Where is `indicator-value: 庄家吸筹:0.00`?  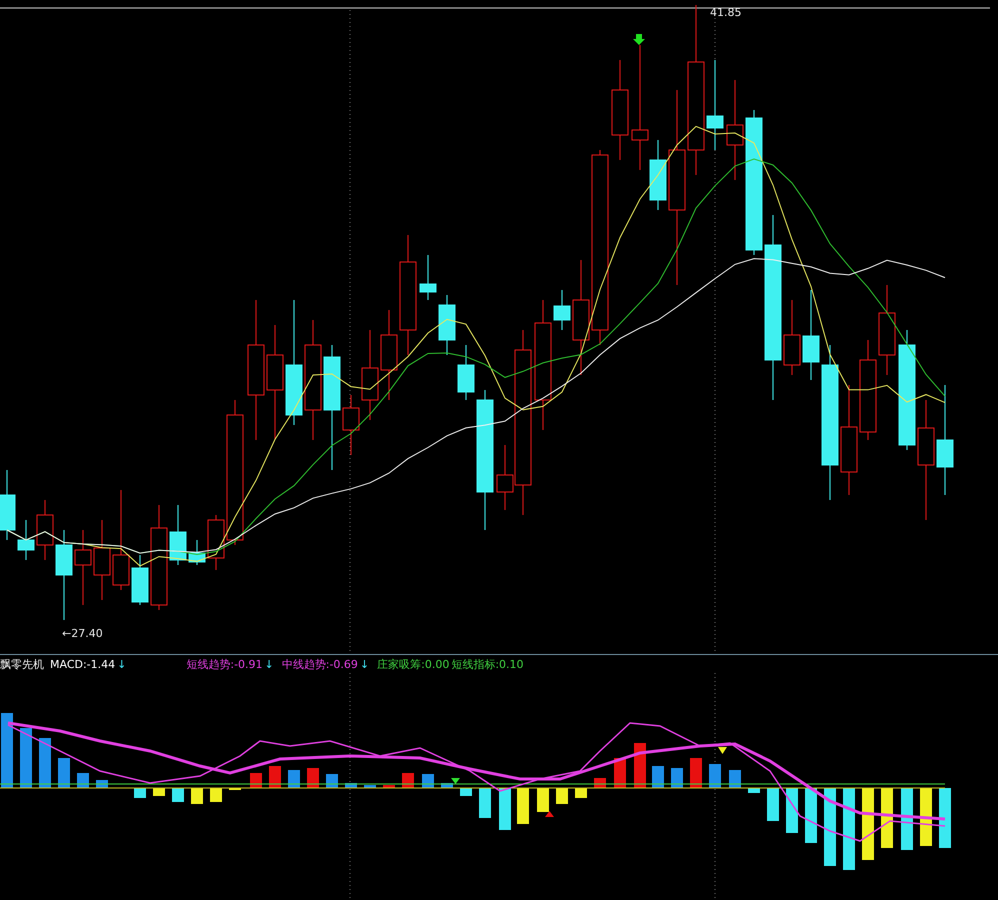 indicator-value: 庄家吸筹:0.00 is located at coordinates (413, 664).